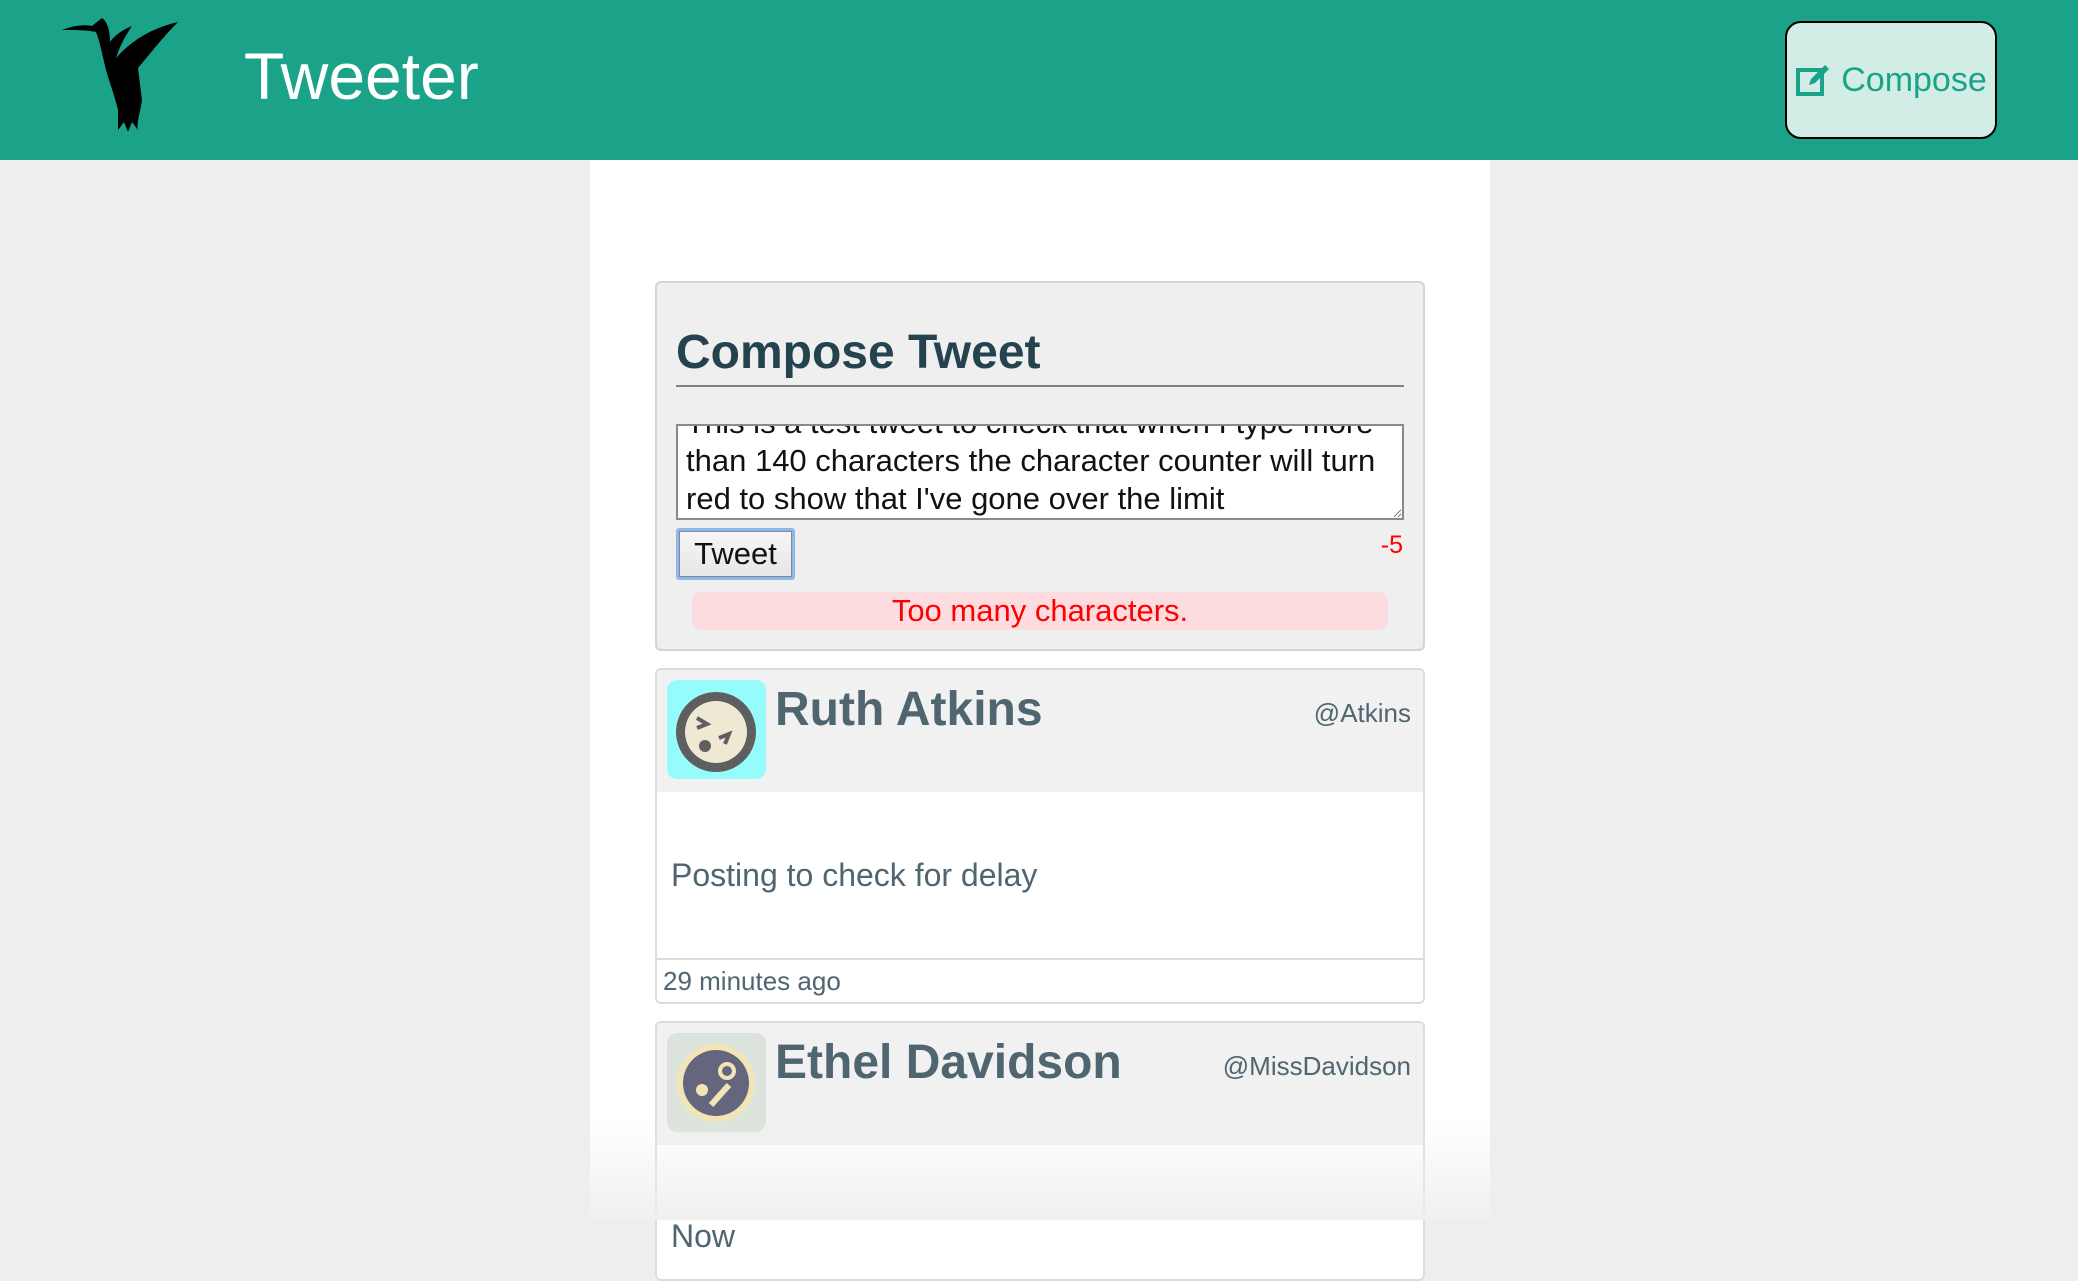 This screenshot has height=1281, width=2078. What do you see at coordinates (1040, 1151) in the screenshot?
I see `tweet-card: Ethel Davidson @MissDavidson Now` at bounding box center [1040, 1151].